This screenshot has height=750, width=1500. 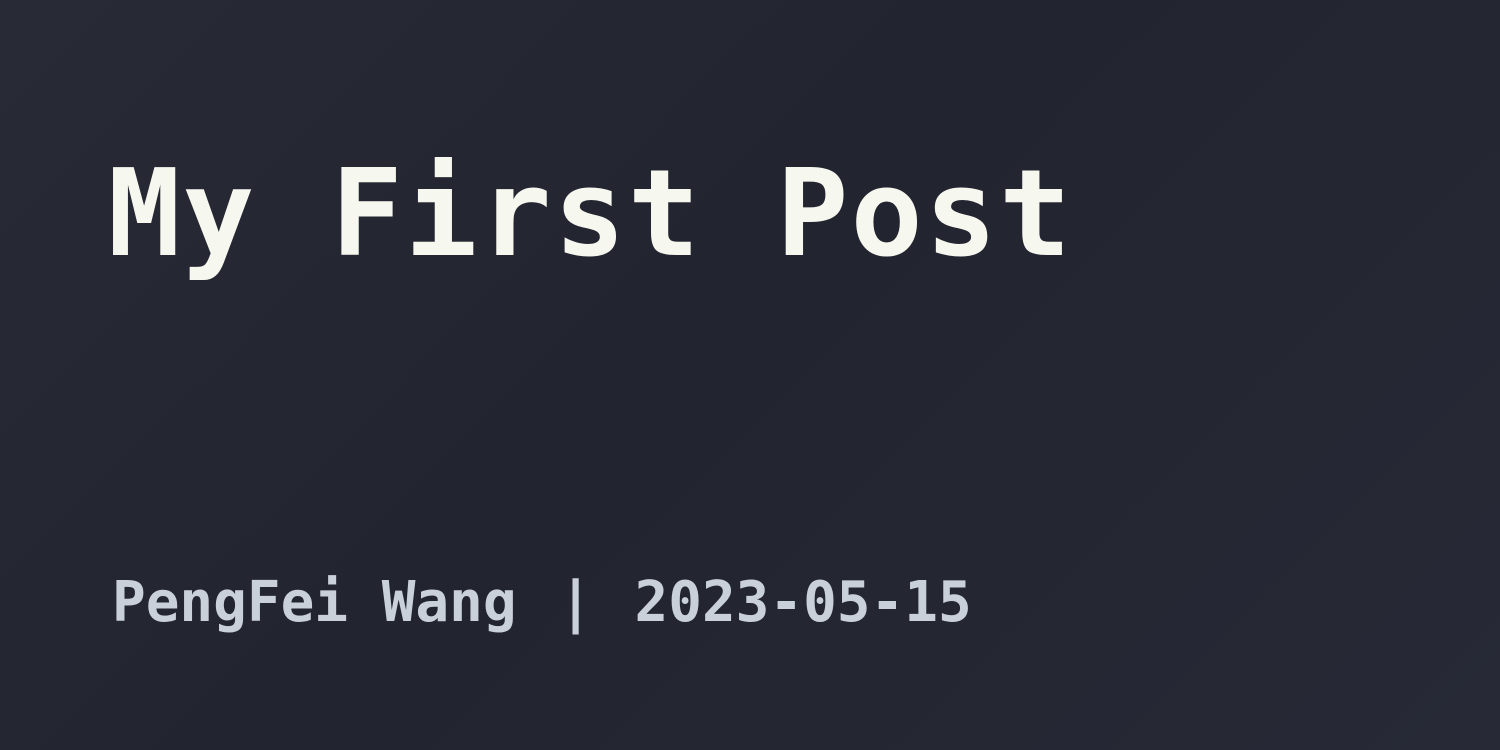 I want to click on post-author: PengFei Wang, so click(x=314, y=602).